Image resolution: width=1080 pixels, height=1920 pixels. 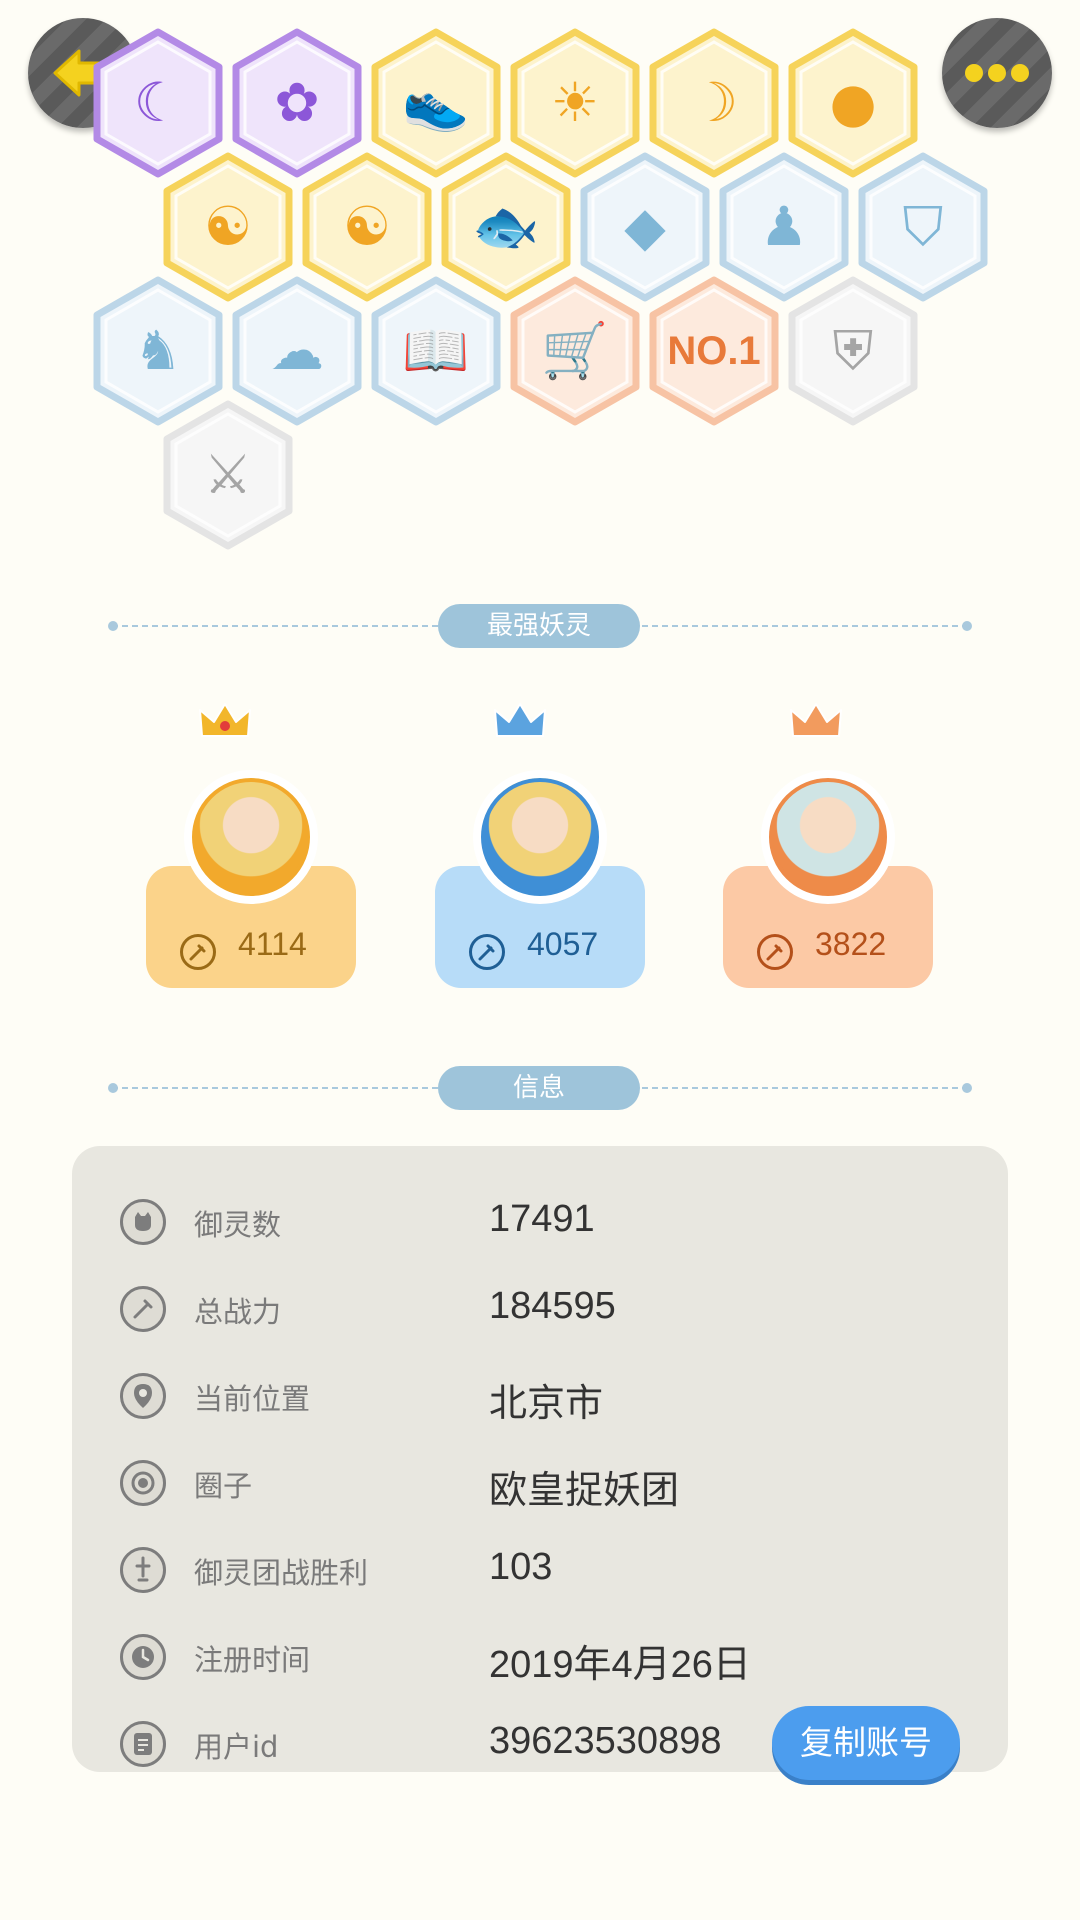 What do you see at coordinates (223, 1486) in the screenshot?
I see `info-label: 圈子` at bounding box center [223, 1486].